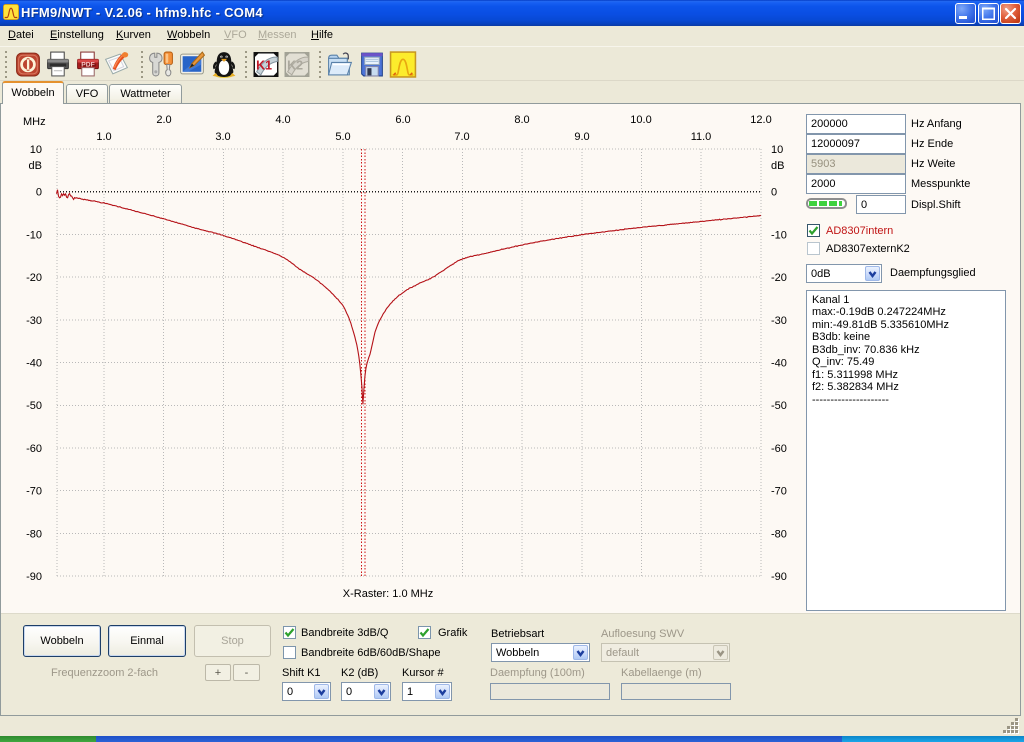 This screenshot has height=742, width=1024. I want to click on svg-text: 9.0, so click(581, 137).